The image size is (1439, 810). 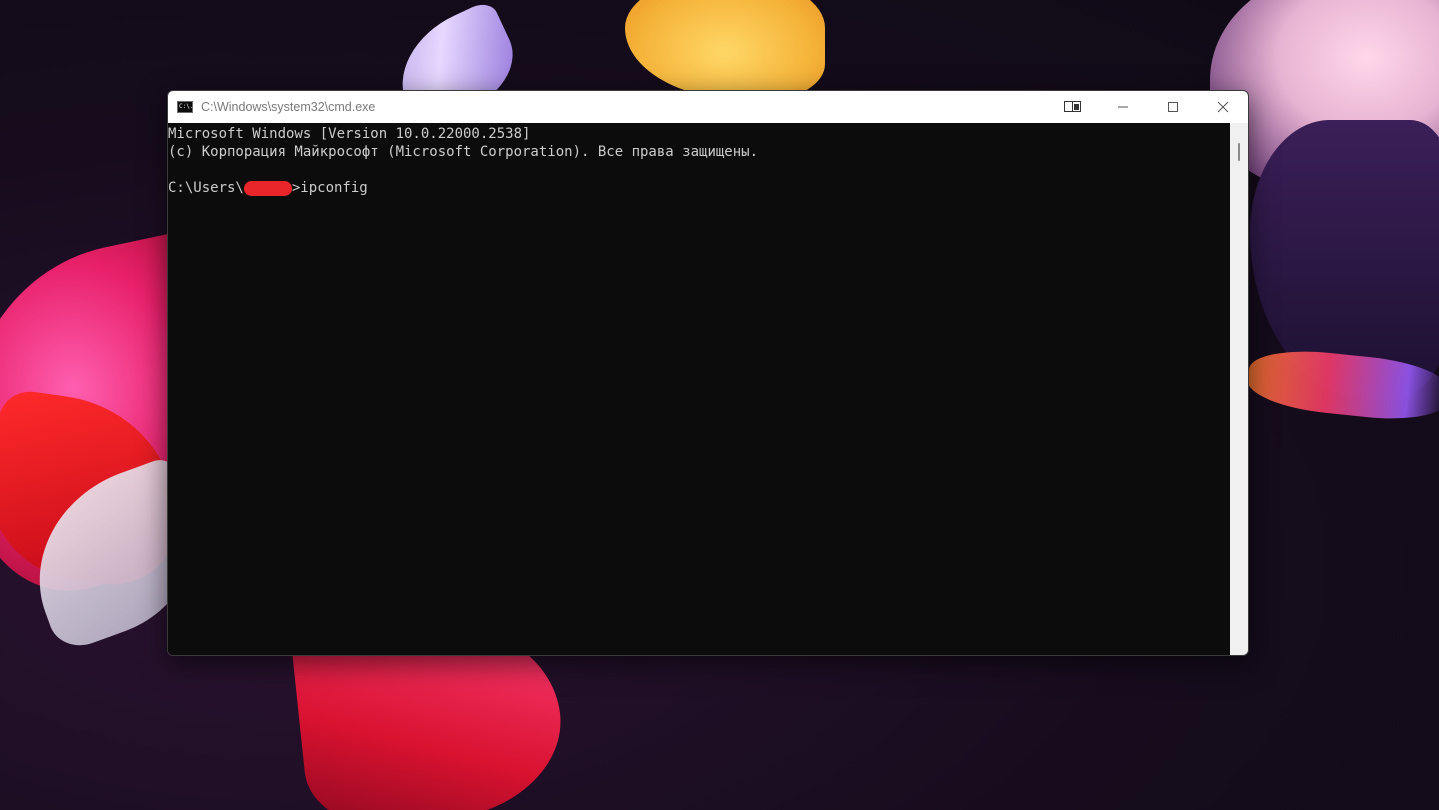 I want to click on vertical-scrollbar, so click(x=1239, y=389).